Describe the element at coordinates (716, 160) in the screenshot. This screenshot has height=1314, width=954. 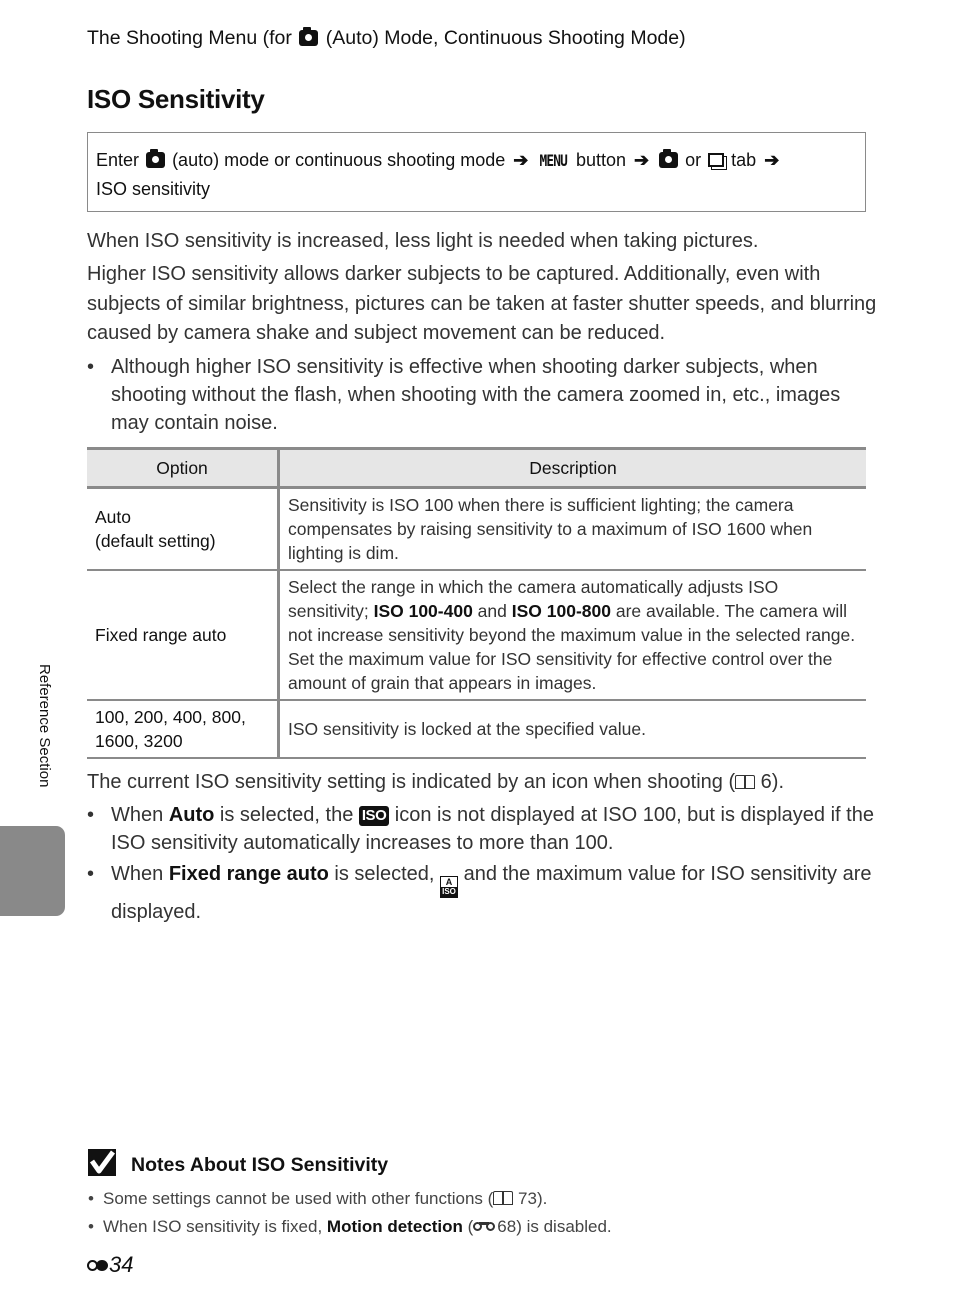
I see `continuous-shooting-icon` at that location.